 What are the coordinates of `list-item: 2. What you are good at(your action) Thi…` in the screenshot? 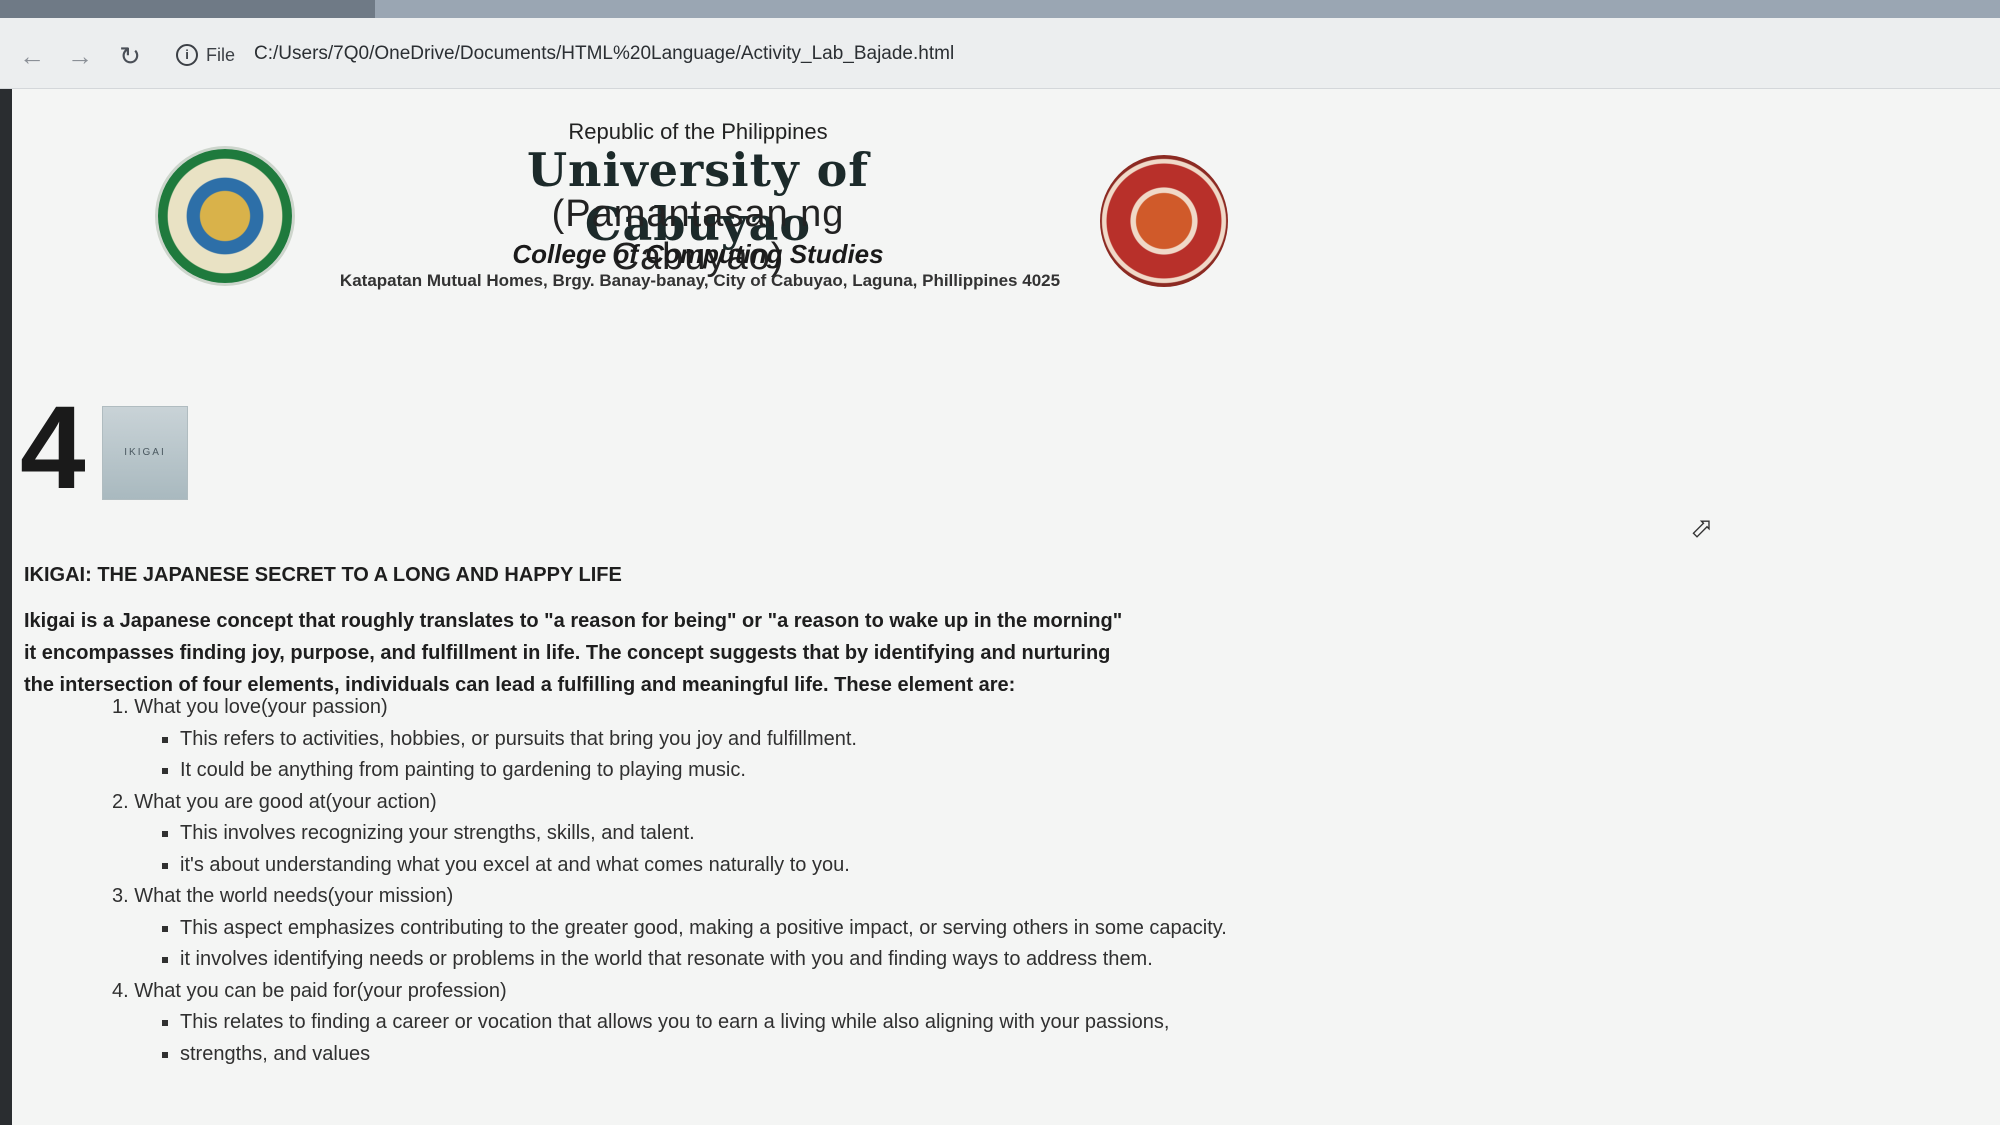 It's located at (712, 834).